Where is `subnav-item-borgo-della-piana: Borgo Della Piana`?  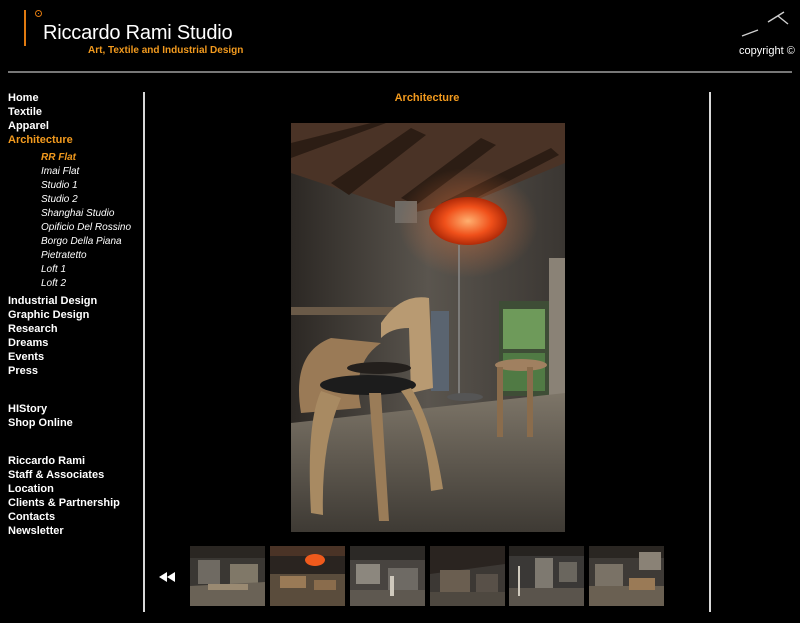 subnav-item-borgo-della-piana: Borgo Della Piana is located at coordinates (94, 242).